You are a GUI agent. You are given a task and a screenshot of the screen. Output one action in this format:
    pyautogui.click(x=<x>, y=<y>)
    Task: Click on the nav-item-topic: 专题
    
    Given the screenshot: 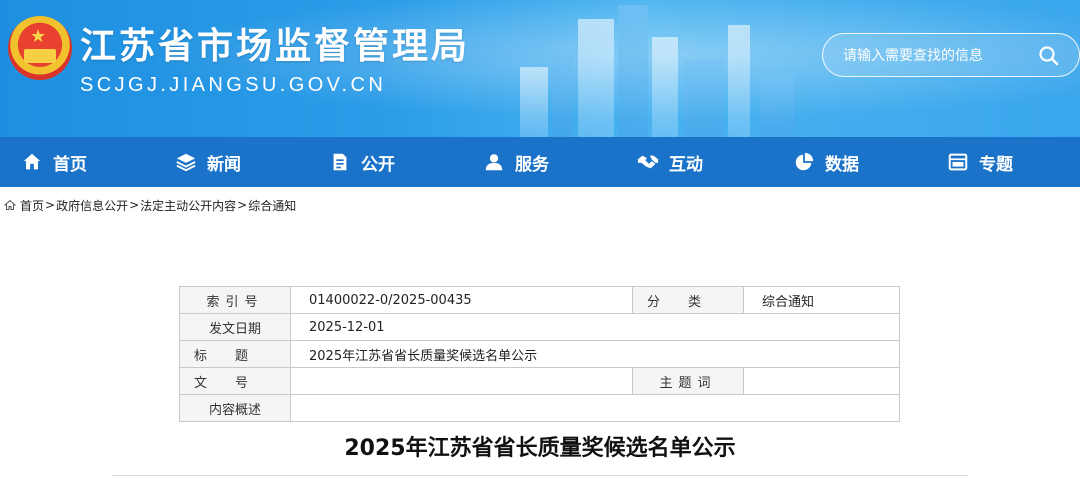 What is the action you would take?
    pyautogui.click(x=980, y=162)
    